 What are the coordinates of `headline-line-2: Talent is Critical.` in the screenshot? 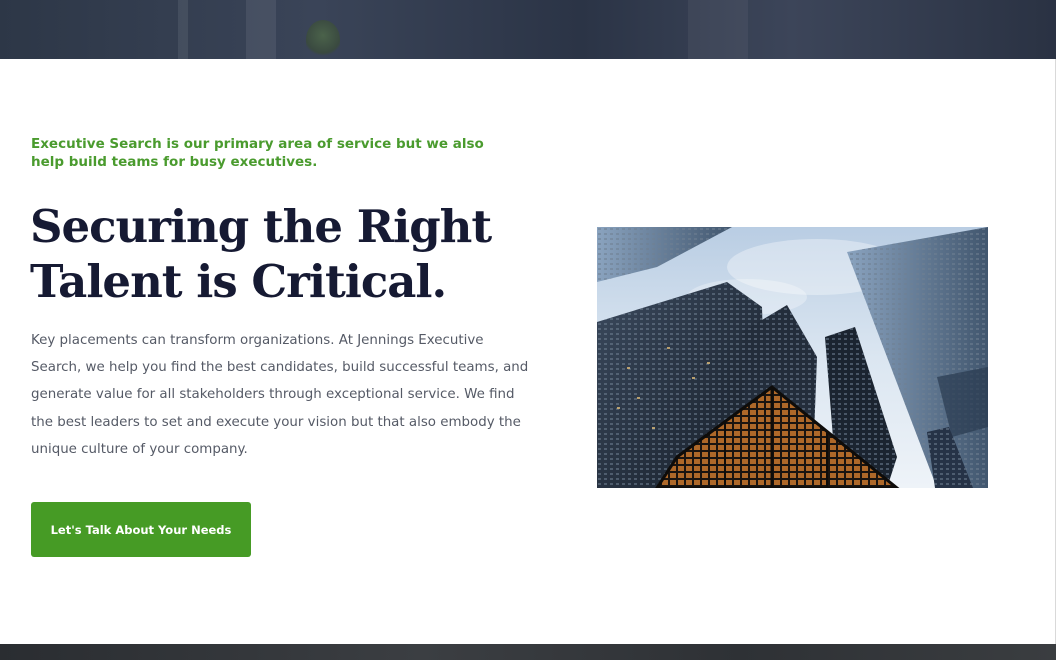 It's located at (238, 281).